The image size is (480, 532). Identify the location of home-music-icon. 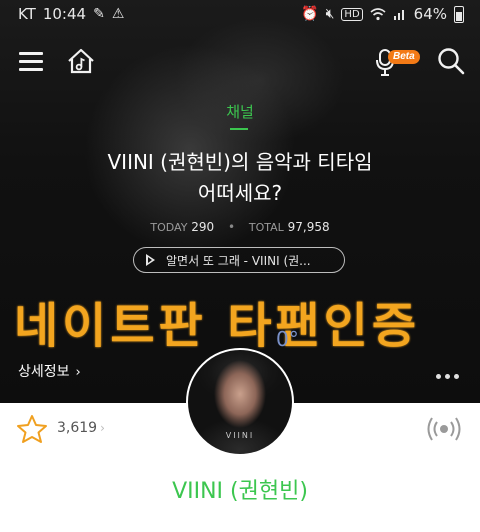
(81, 61).